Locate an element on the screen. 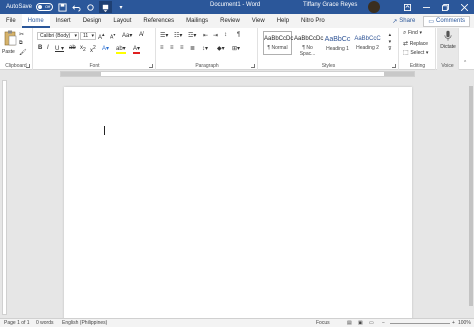 This screenshot has height=327, width=474. highlight-icon: ab▾ is located at coordinates (121, 49).